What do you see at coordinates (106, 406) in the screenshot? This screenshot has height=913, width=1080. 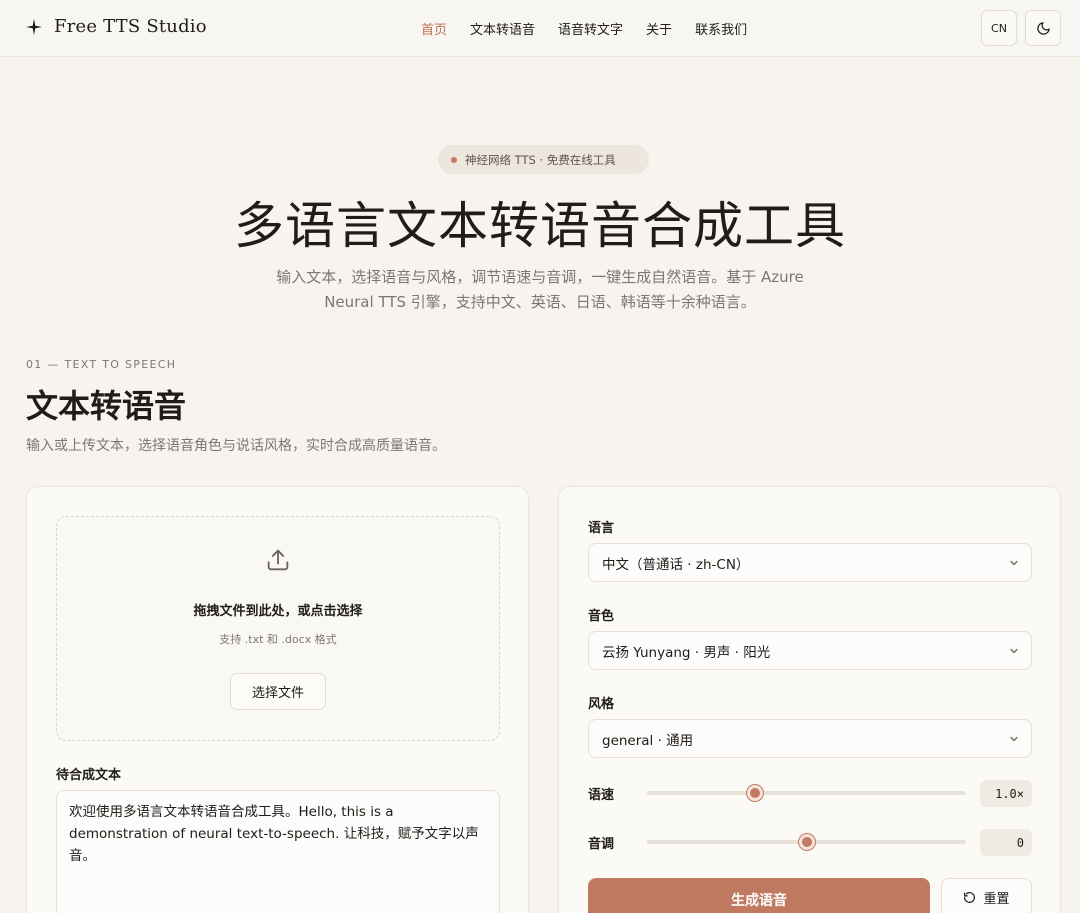 I see `section-title: 文本转语音` at bounding box center [106, 406].